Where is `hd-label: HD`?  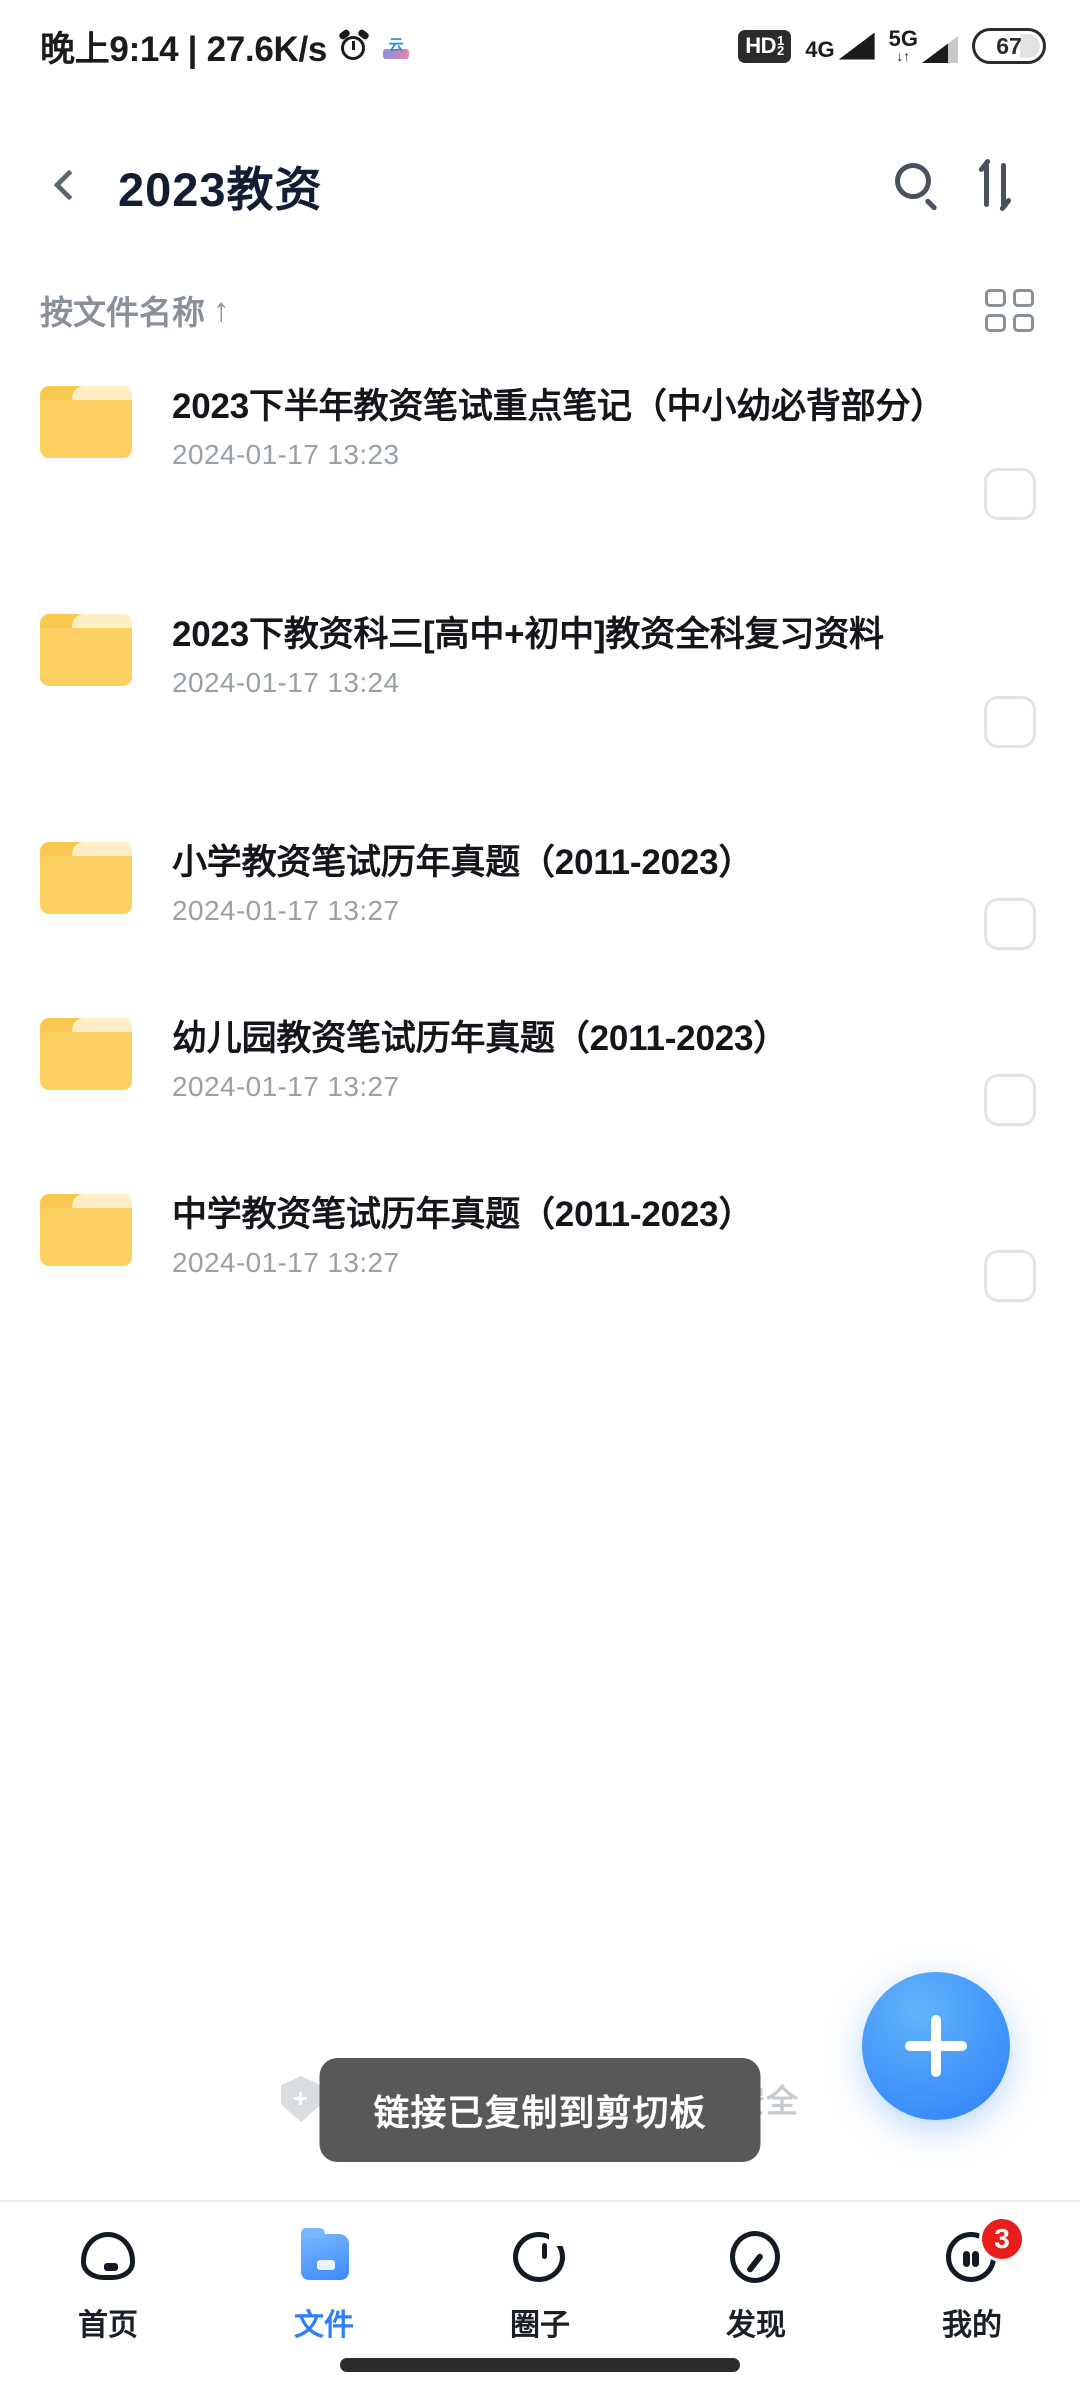
hd-label: HD is located at coordinates (761, 45).